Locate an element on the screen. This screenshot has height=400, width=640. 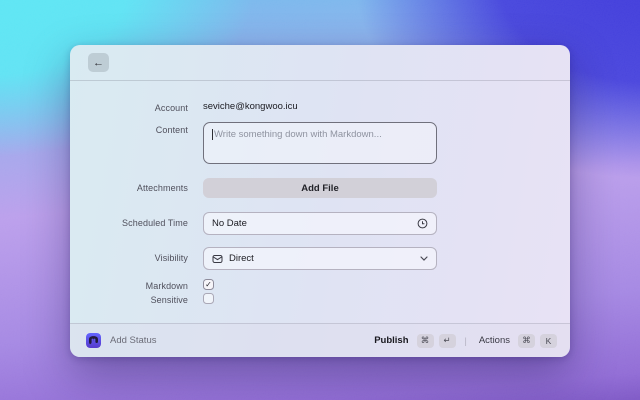
mastodon-icon is located at coordinates (93, 340).